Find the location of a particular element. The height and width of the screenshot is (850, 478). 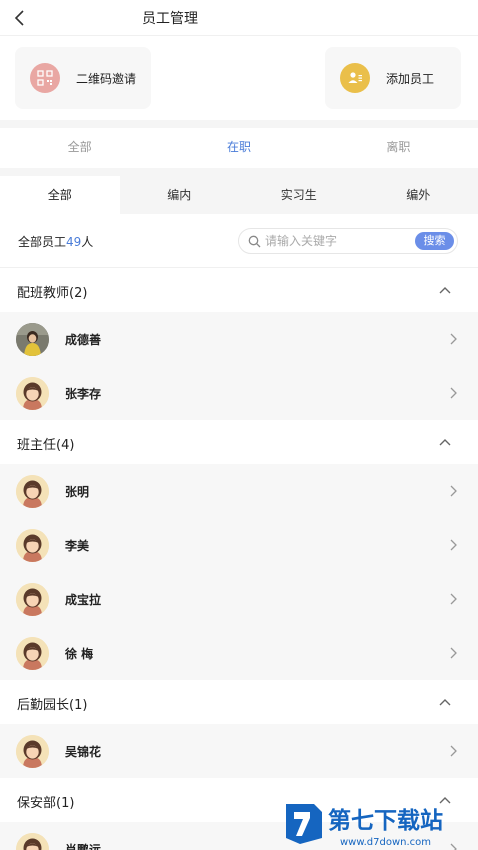

group-name: 班主任(4) is located at coordinates (46, 445).